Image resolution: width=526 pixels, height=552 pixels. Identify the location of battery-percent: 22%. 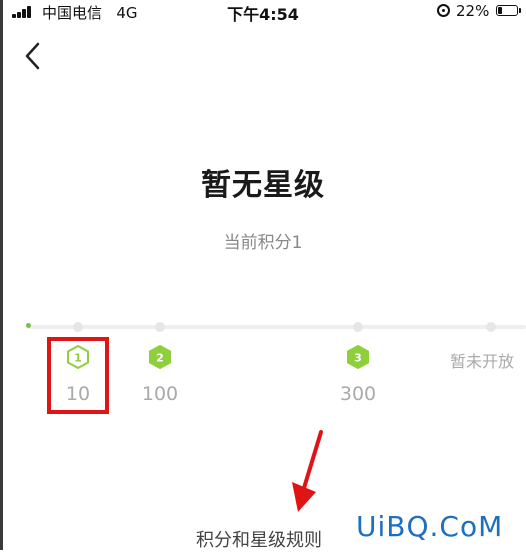
(473, 11).